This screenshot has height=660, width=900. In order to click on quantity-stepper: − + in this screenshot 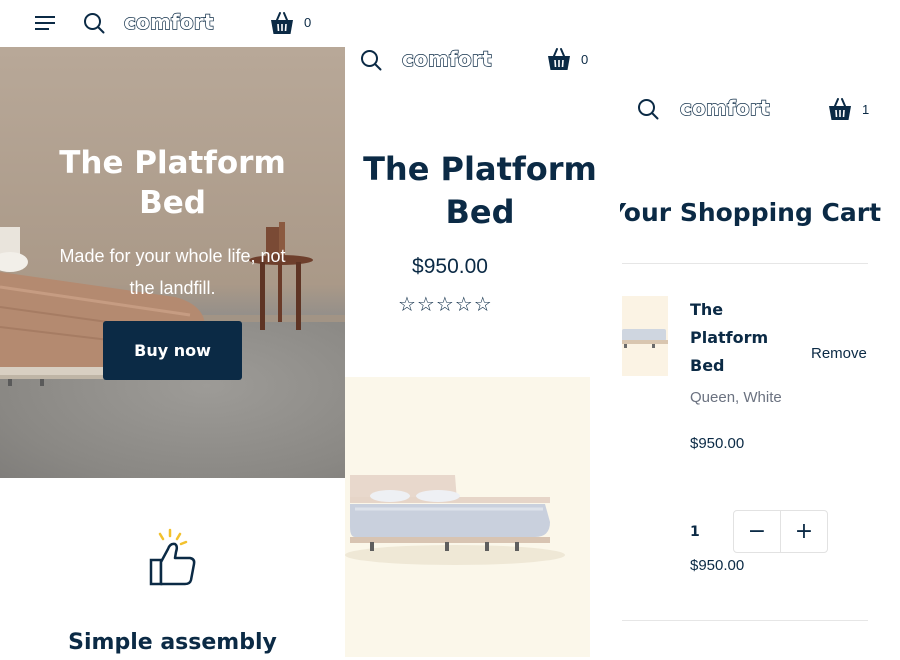, I will do `click(780, 531)`.